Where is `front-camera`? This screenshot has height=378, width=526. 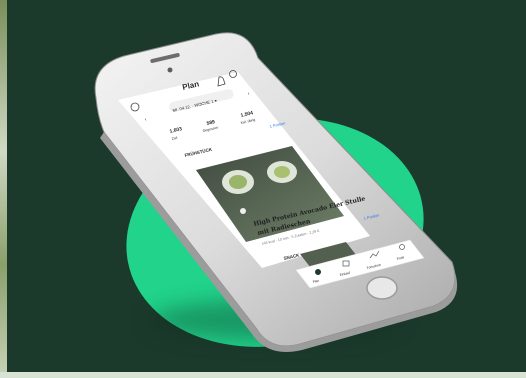
front-camera is located at coordinates (170, 70).